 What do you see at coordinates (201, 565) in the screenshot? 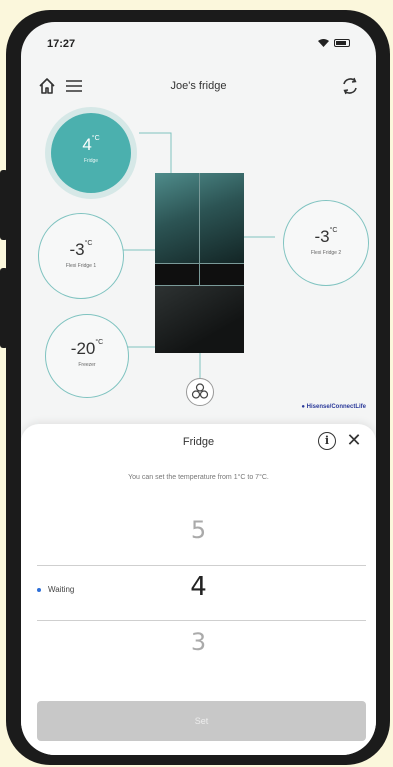
I see `picker-line-top` at bounding box center [201, 565].